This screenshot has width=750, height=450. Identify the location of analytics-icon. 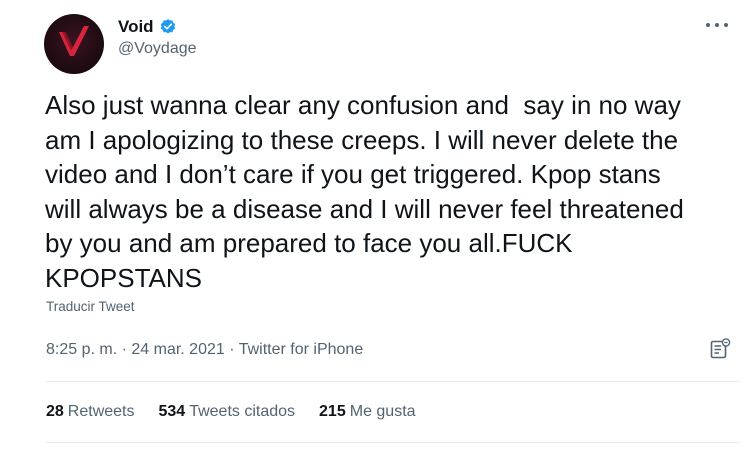
(720, 349).